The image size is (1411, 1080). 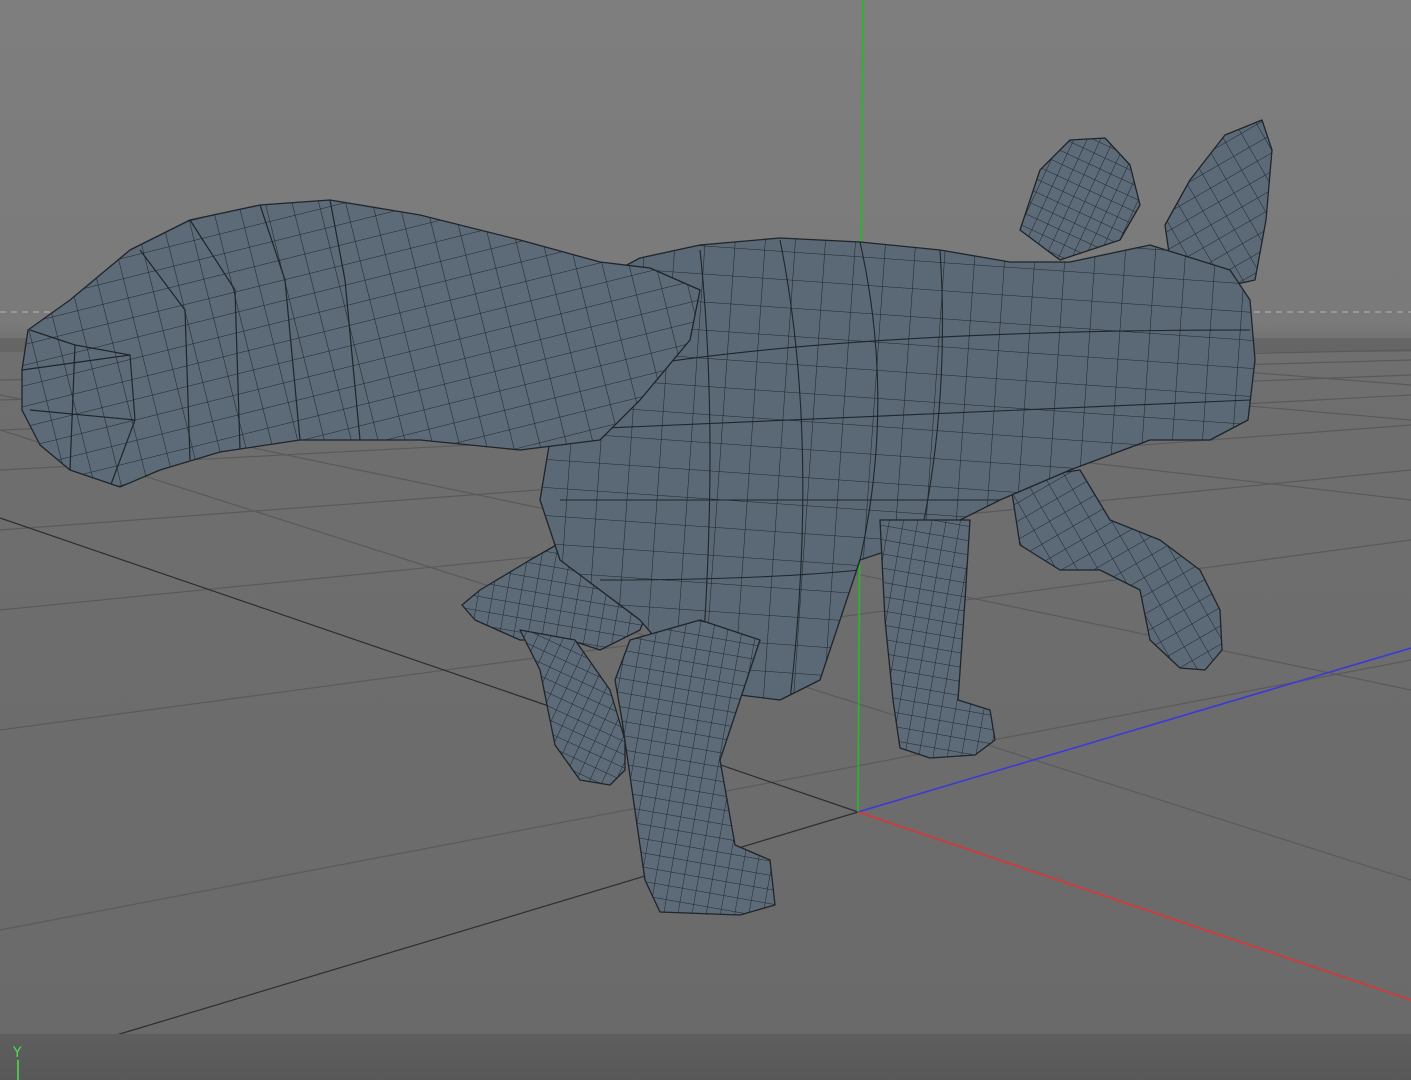 What do you see at coordinates (705, 1057) in the screenshot?
I see `viewport-bottom-strip` at bounding box center [705, 1057].